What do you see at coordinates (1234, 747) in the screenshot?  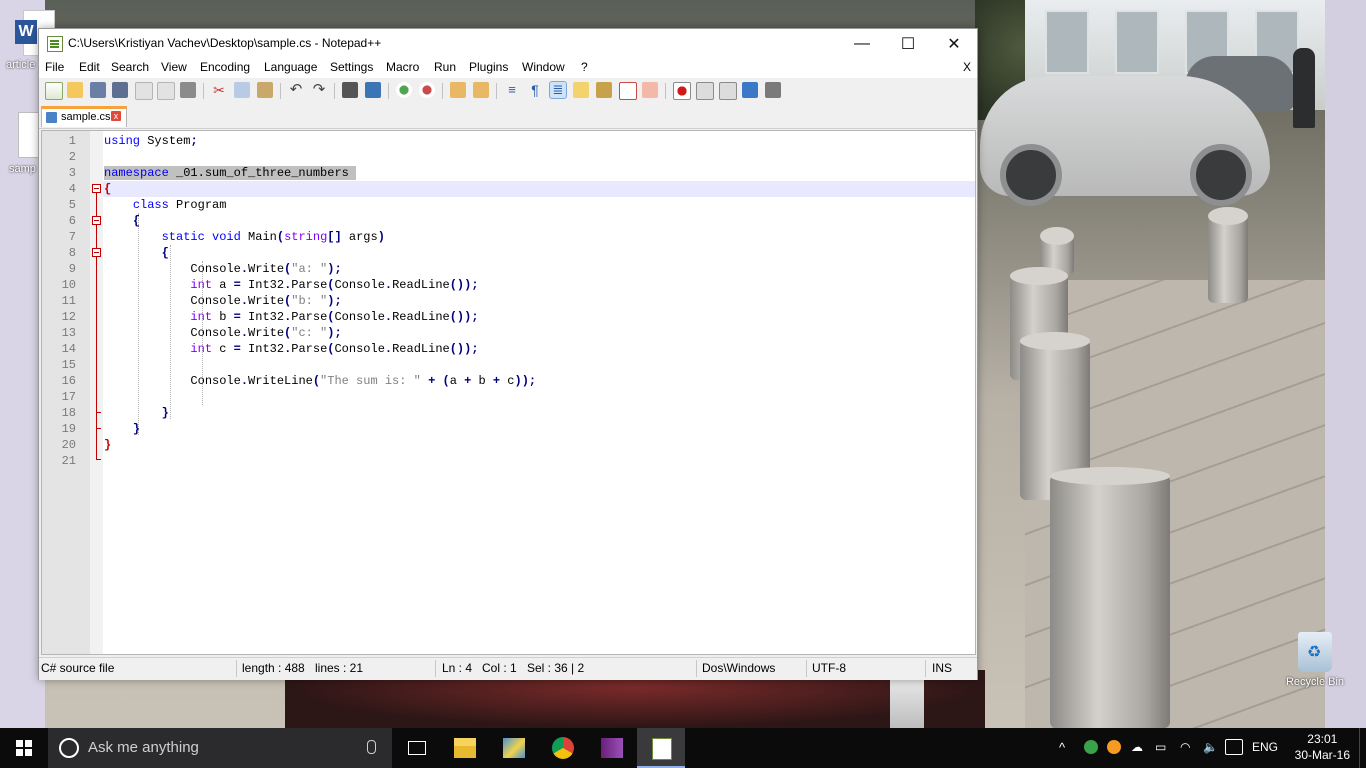 I see `action-center-icon` at bounding box center [1234, 747].